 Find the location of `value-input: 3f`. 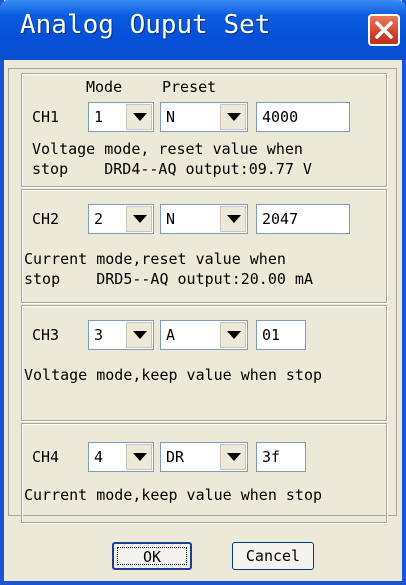

value-input: 3f is located at coordinates (281, 457).